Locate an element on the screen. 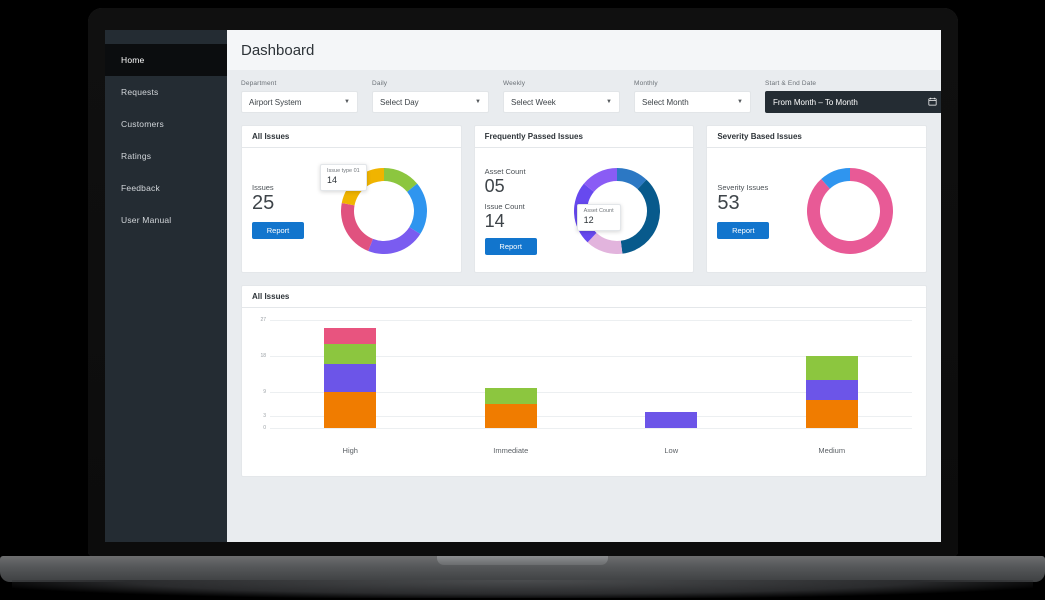 The width and height of the screenshot is (1045, 600). metric-value: 05 is located at coordinates (494, 185).